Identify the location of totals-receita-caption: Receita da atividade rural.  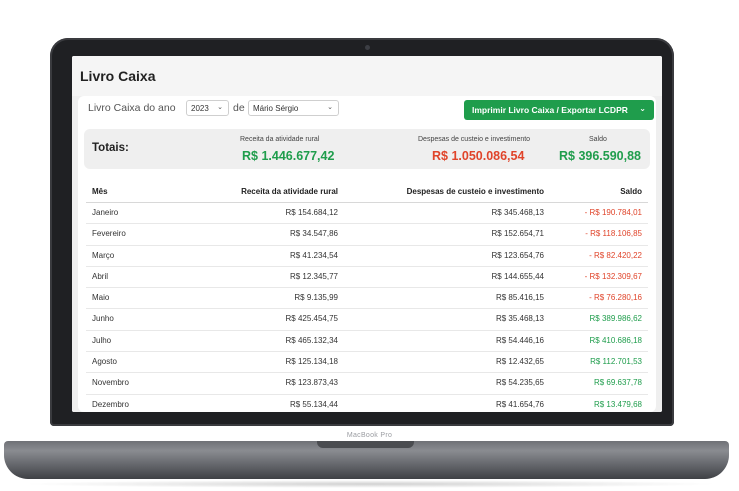
(280, 139).